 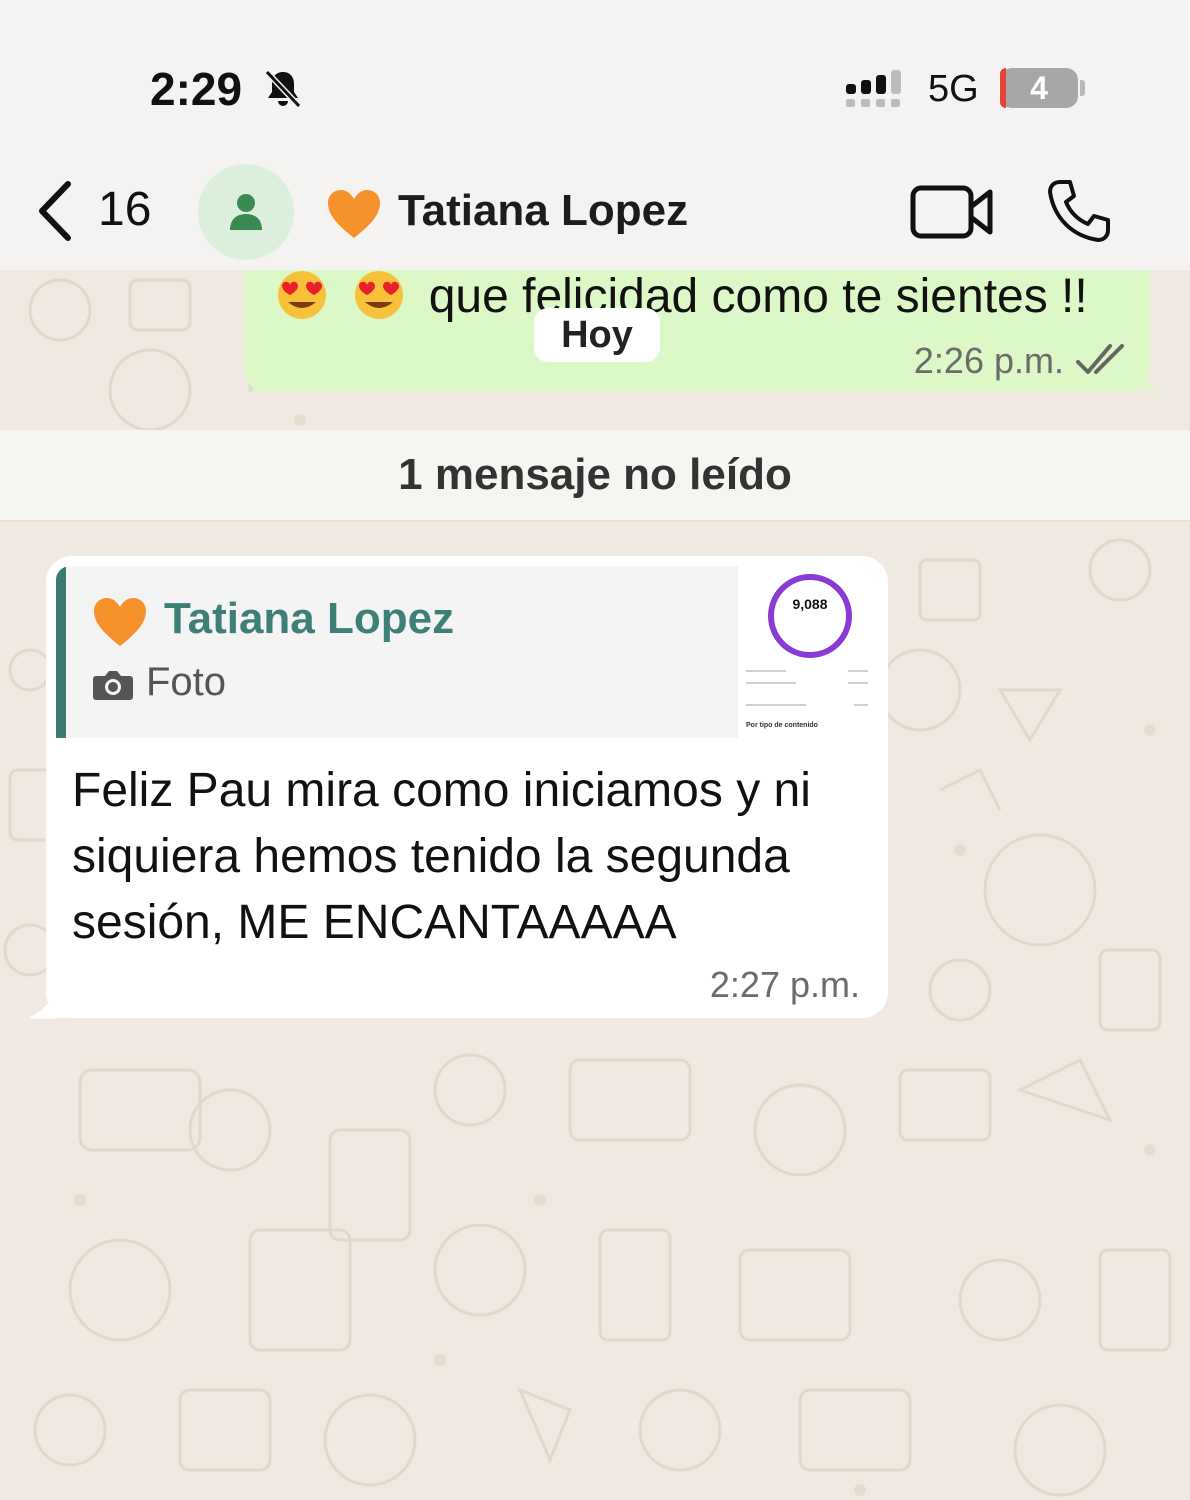 What do you see at coordinates (597, 335) in the screenshot?
I see `date-separator: Hoy` at bounding box center [597, 335].